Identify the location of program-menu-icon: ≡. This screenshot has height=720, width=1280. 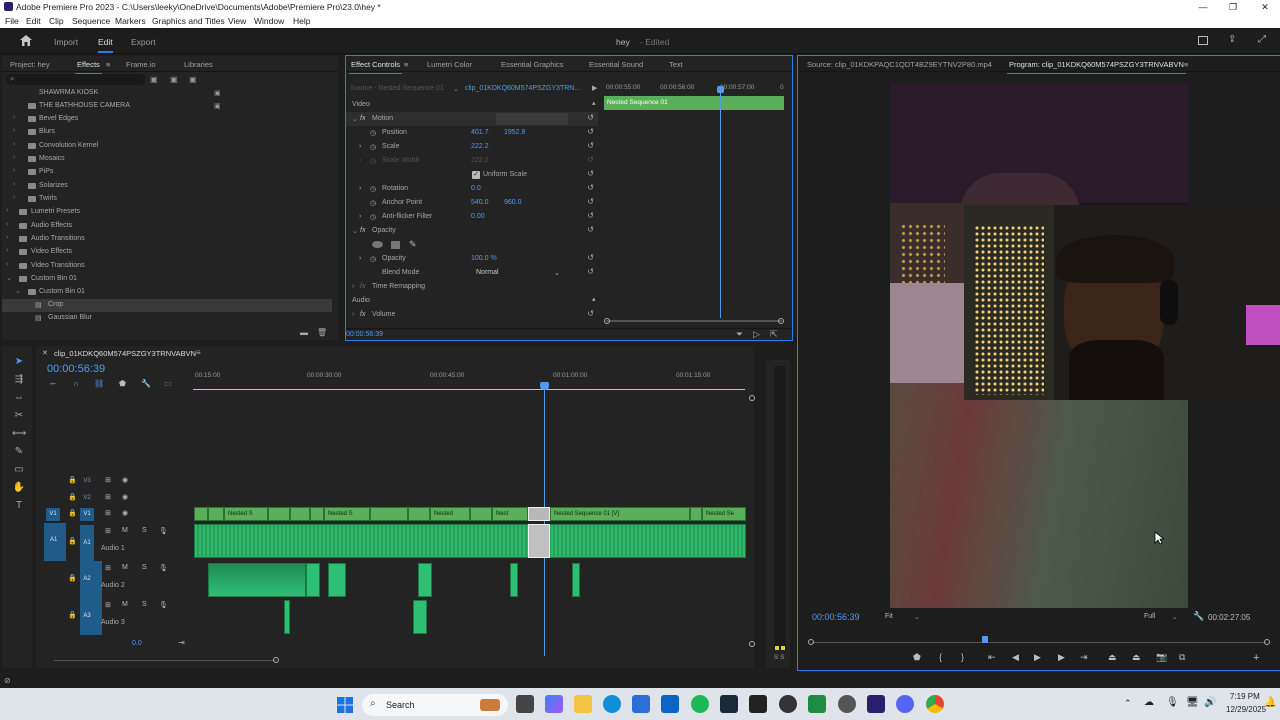
(1186, 64).